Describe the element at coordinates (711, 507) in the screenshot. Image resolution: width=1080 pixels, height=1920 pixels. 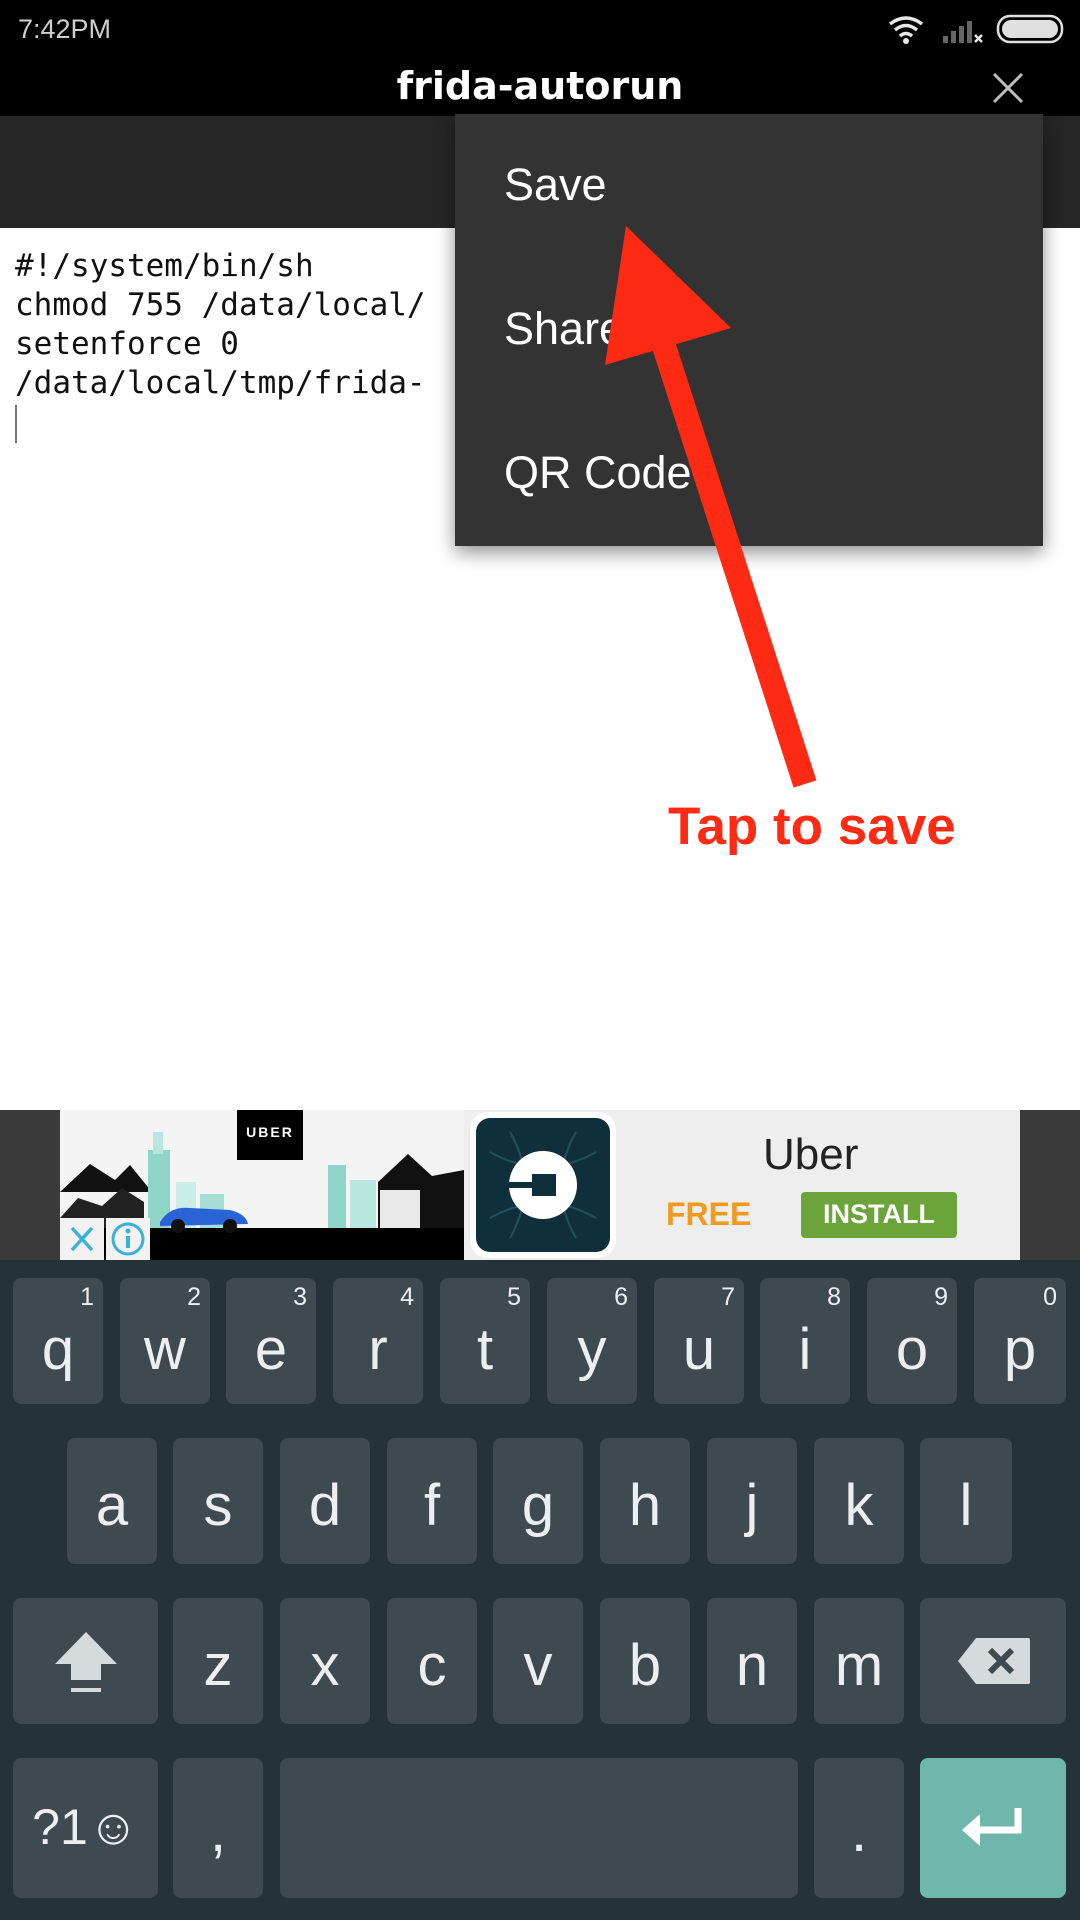
I see `annotation-arrow` at that location.